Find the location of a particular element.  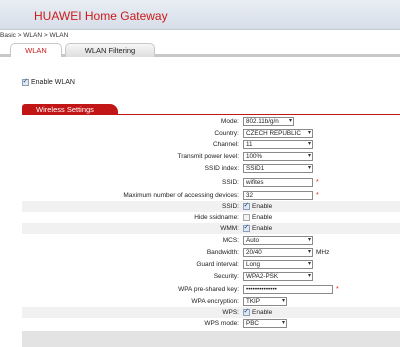

wpa-encryption-value: TKIP is located at coordinates (253, 301).